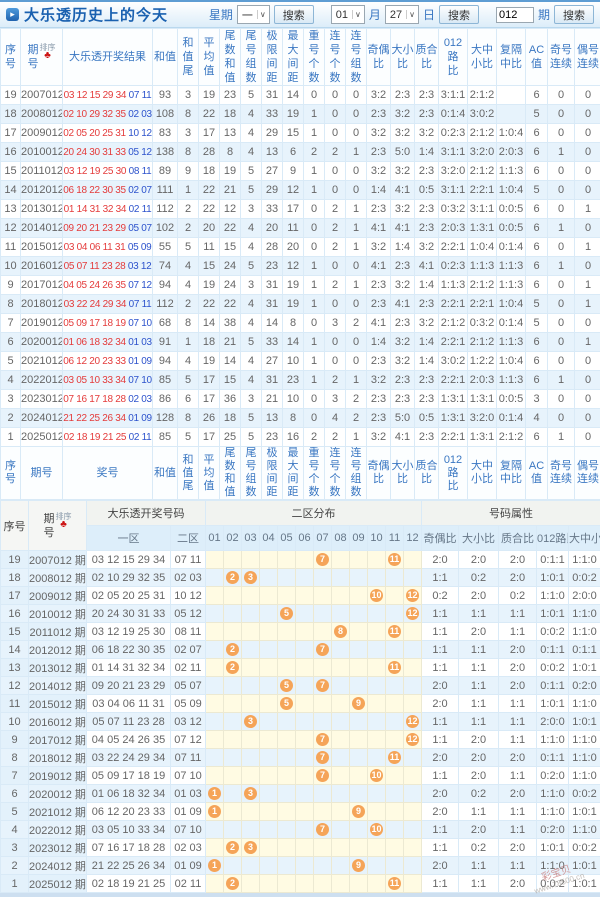 The image size is (600, 897). Describe the element at coordinates (15, 722) in the screenshot. I see `seq-cell: 10` at that location.